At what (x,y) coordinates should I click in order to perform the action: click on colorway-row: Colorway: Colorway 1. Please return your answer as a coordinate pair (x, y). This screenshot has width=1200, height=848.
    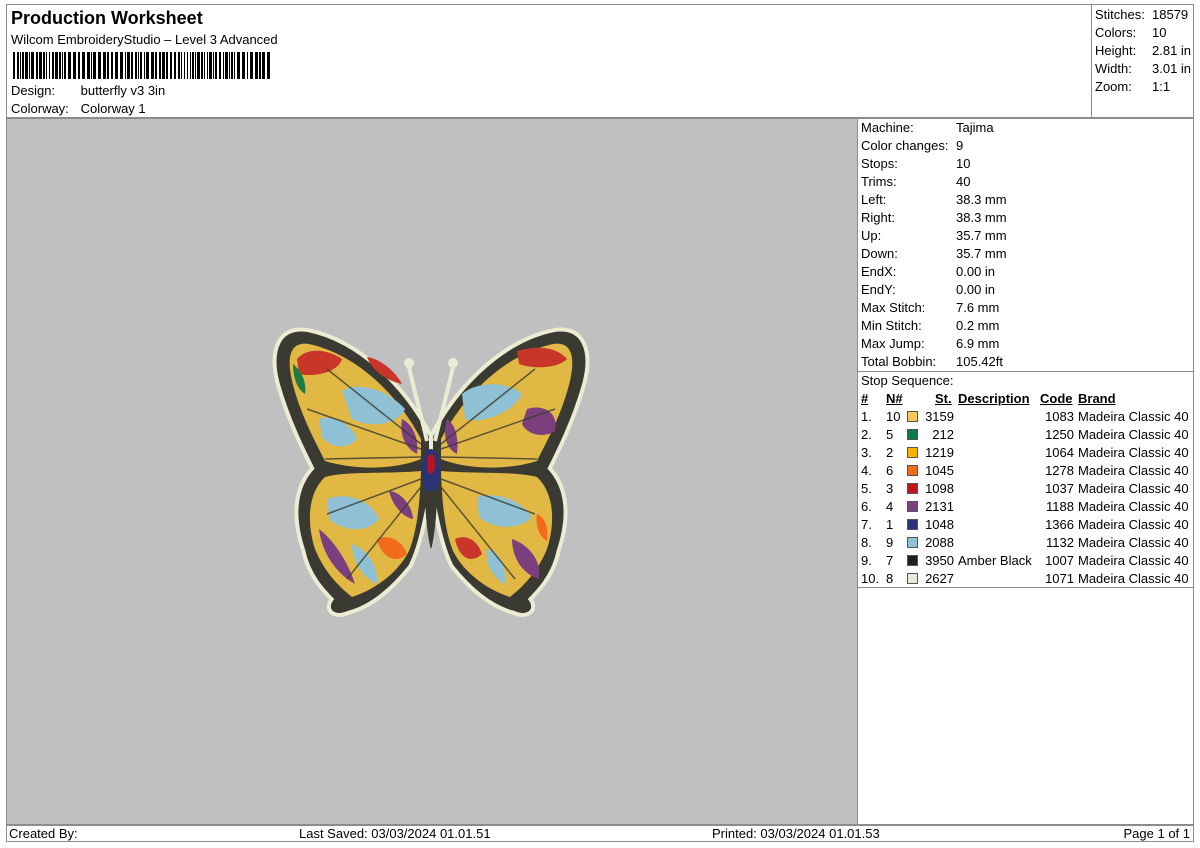
    Looking at the image, I should click on (78, 108).